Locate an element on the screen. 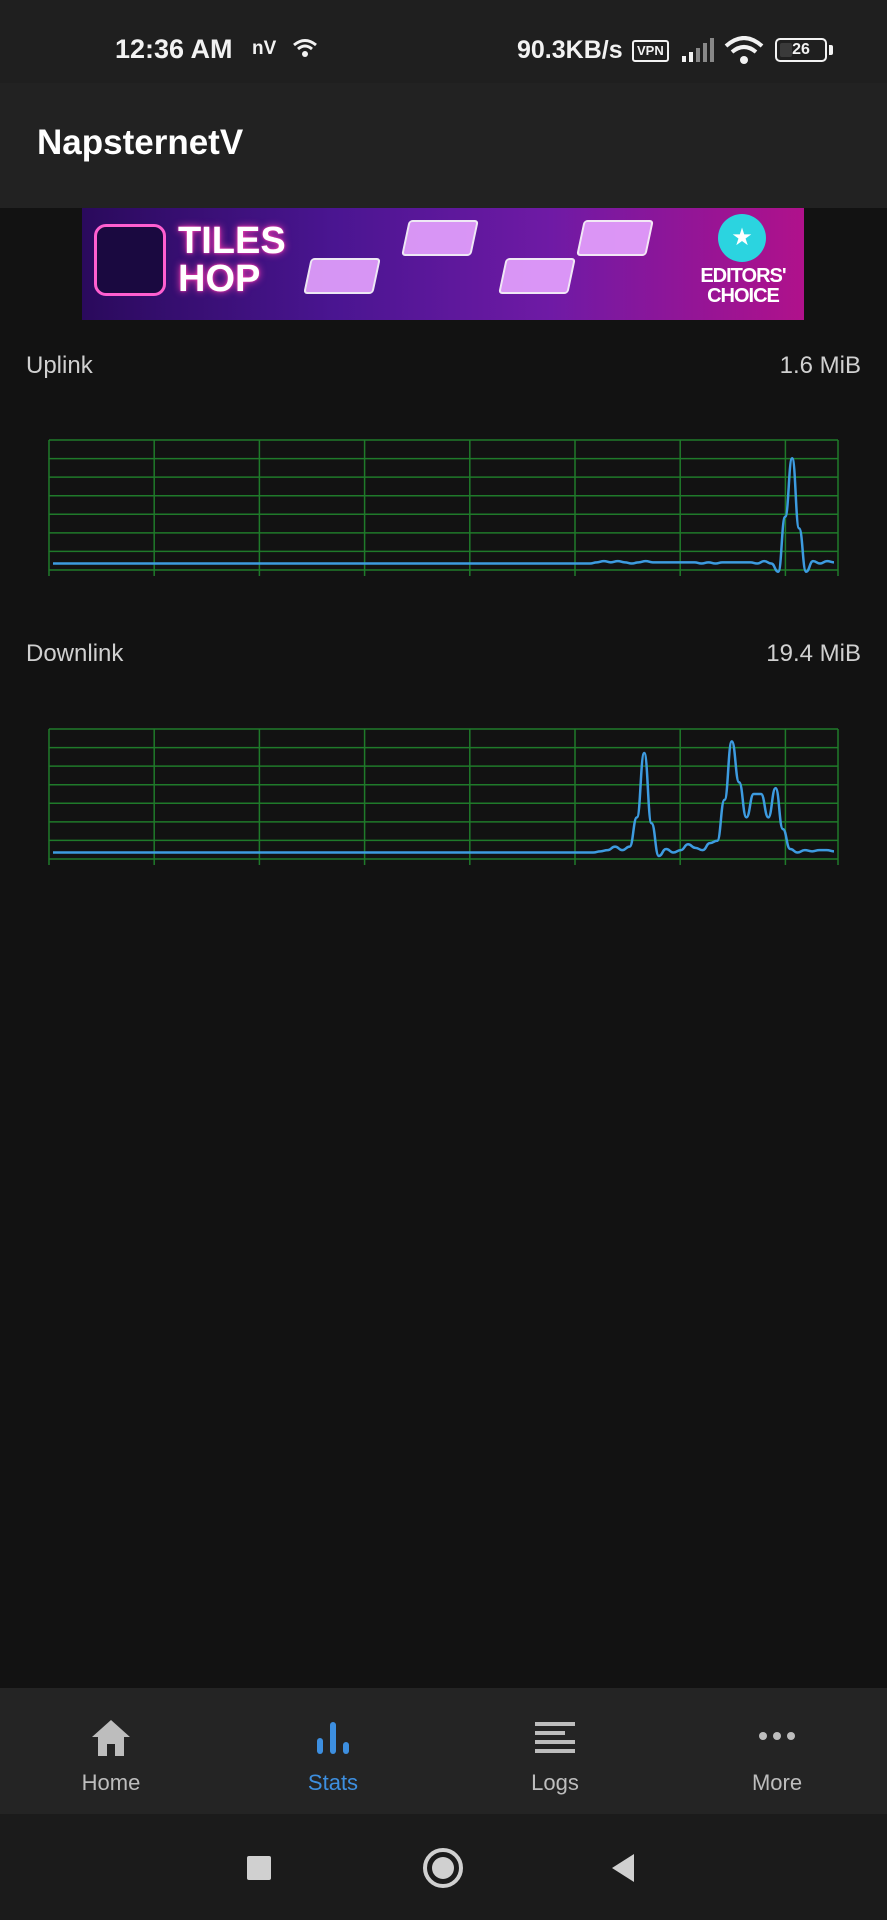 The width and height of the screenshot is (887, 1920). ad-title: TILES HOP is located at coordinates (232, 260).